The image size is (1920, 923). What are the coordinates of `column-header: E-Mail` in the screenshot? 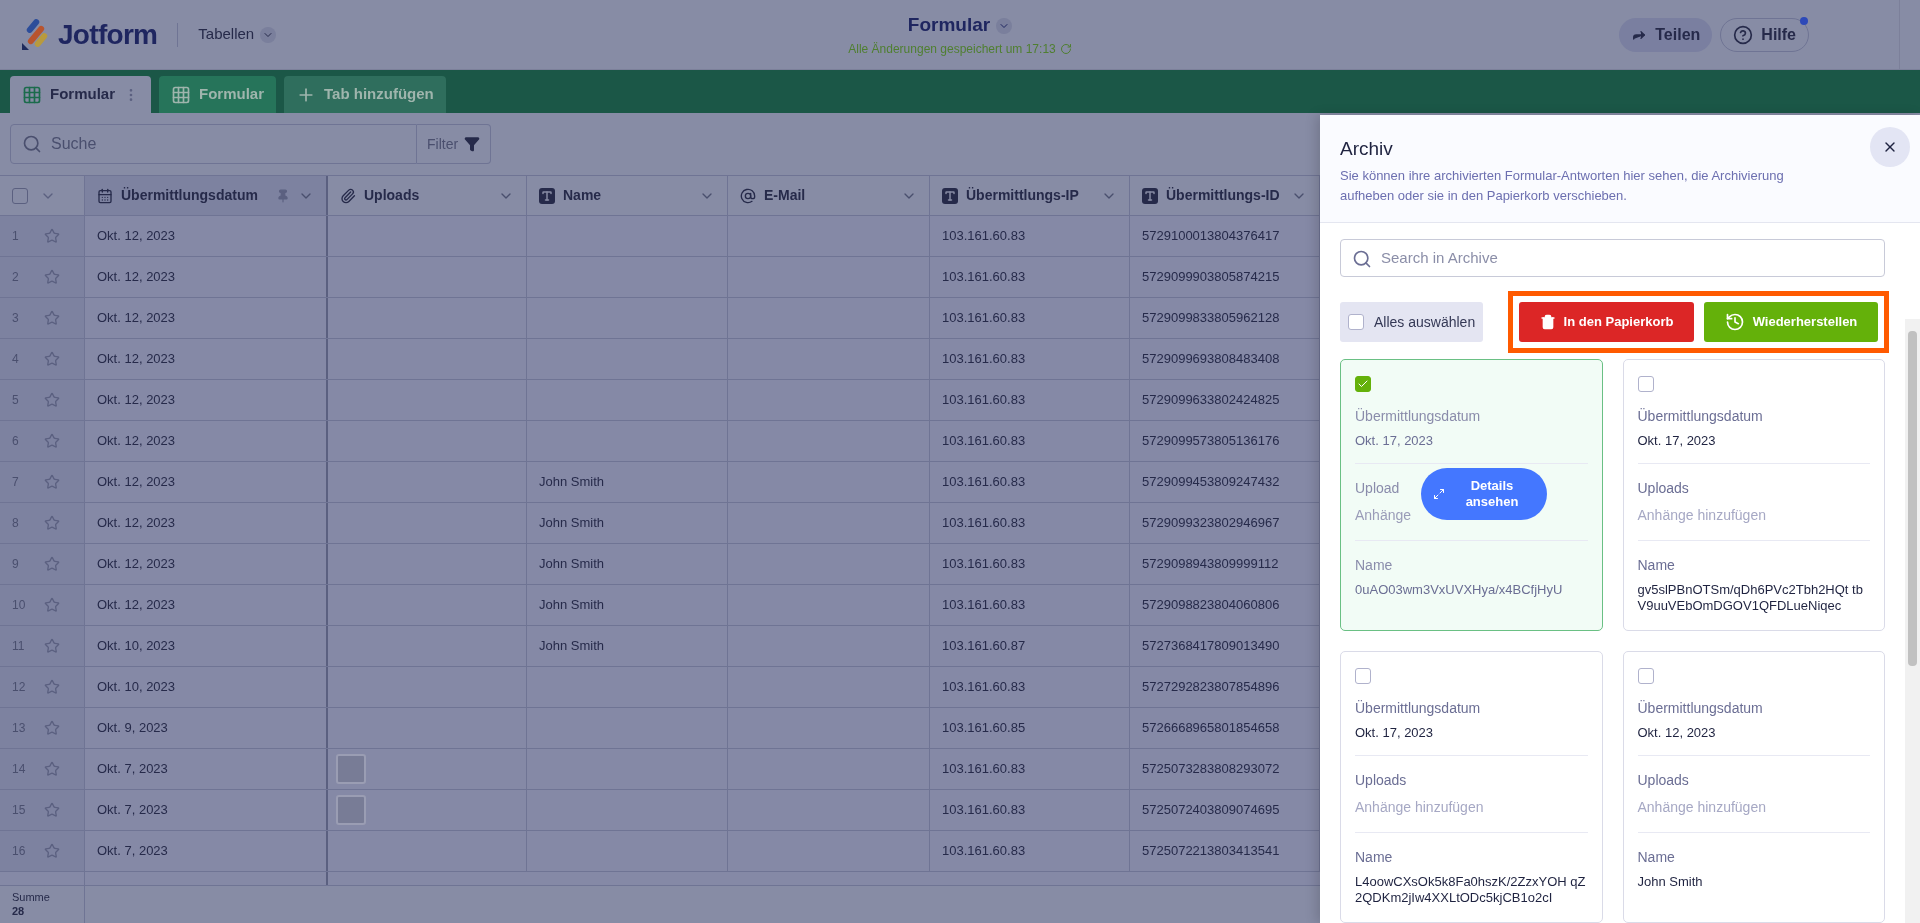 It's located at (829, 195).